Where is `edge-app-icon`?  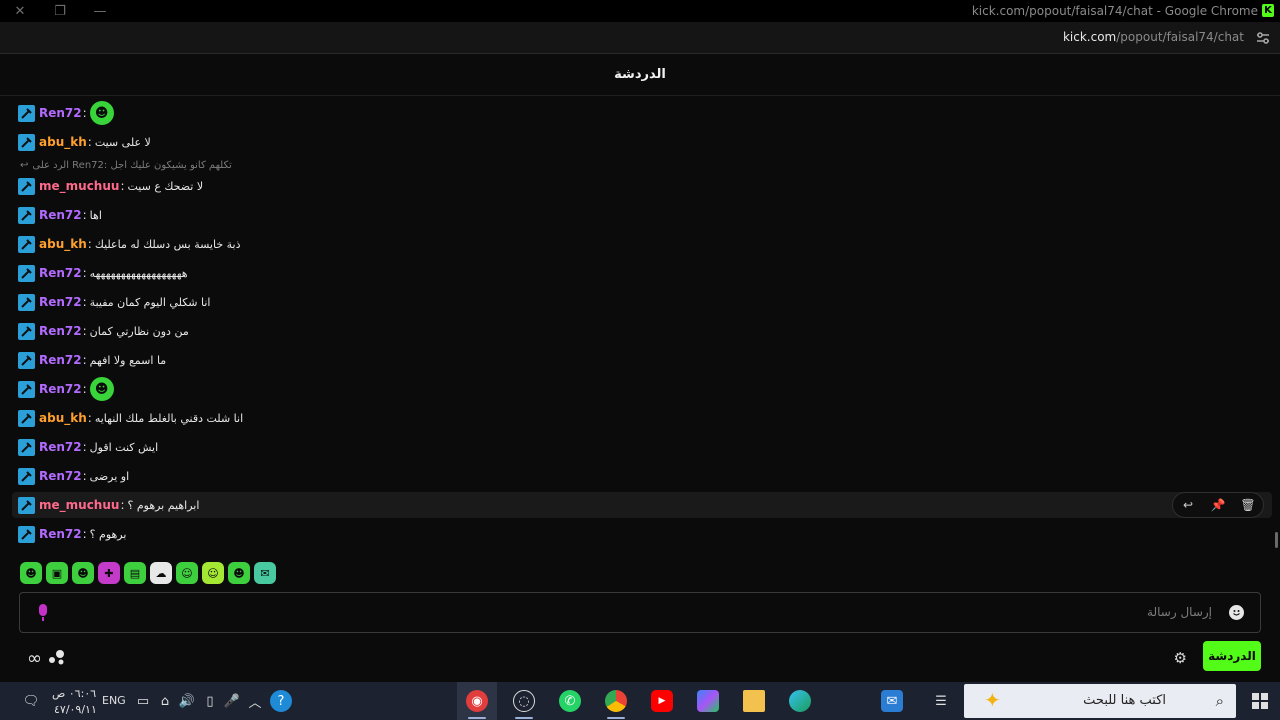
edge-app-icon is located at coordinates (800, 701).